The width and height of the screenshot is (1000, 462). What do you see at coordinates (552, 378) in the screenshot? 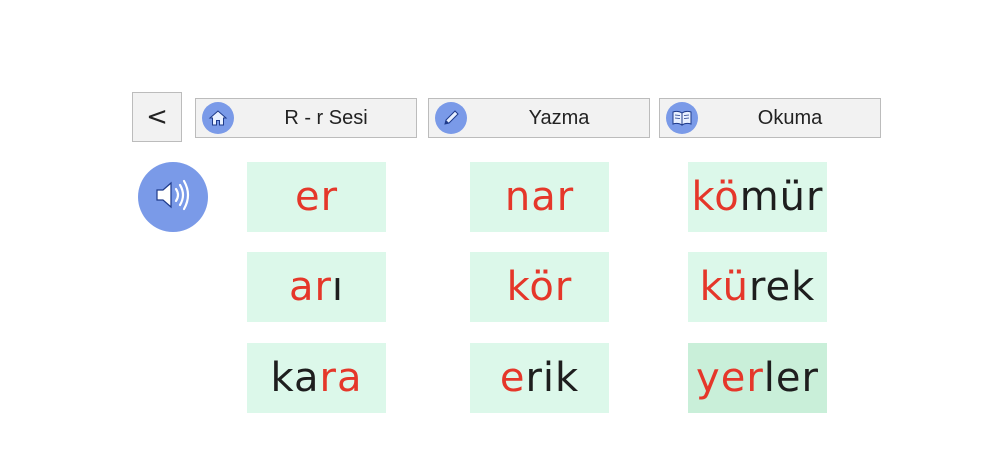
I see `word-segment: rik` at bounding box center [552, 378].